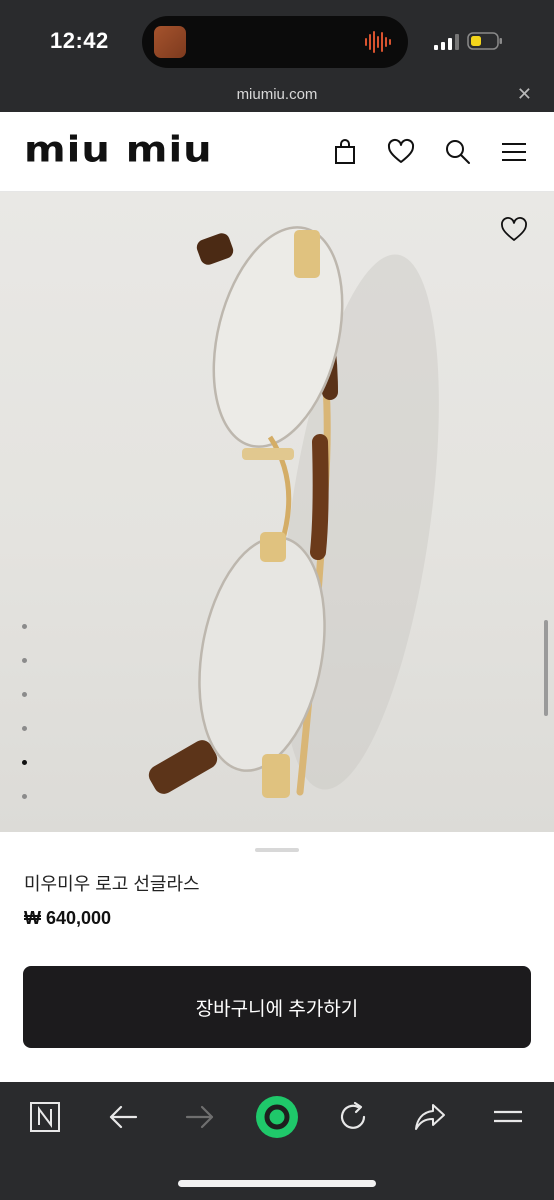 Image resolution: width=554 pixels, height=1200 pixels. I want to click on close-icon: ✕, so click(524, 94).